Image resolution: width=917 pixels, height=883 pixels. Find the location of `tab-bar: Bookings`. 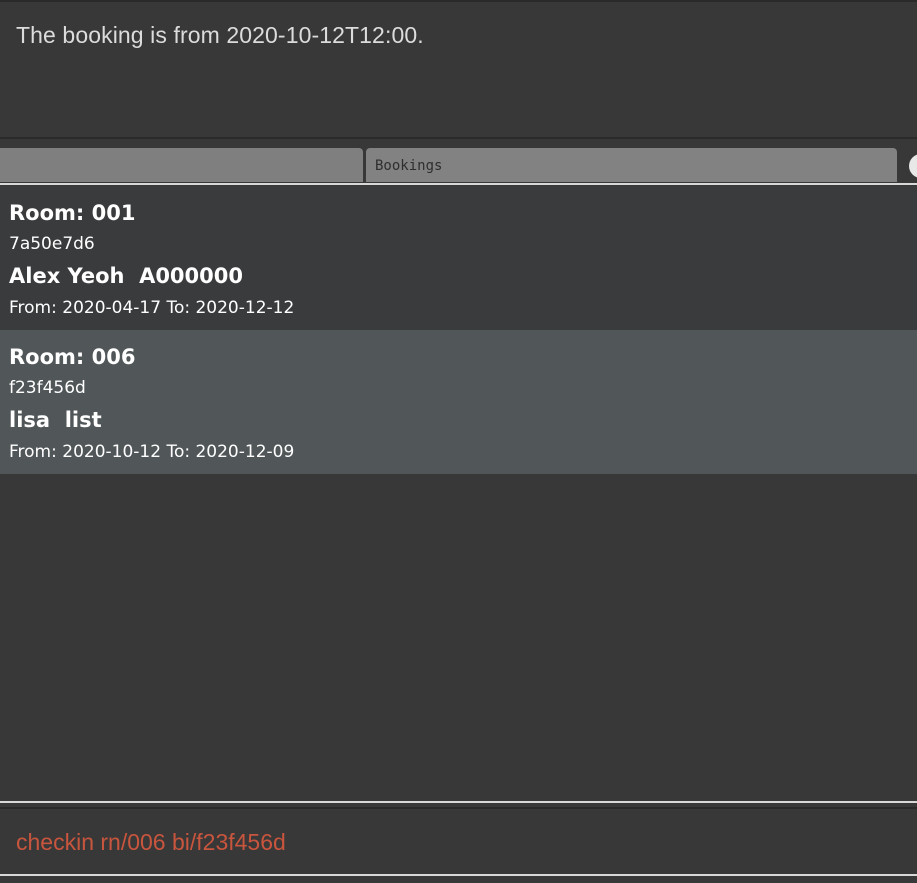

tab-bar: Bookings is located at coordinates (458, 161).